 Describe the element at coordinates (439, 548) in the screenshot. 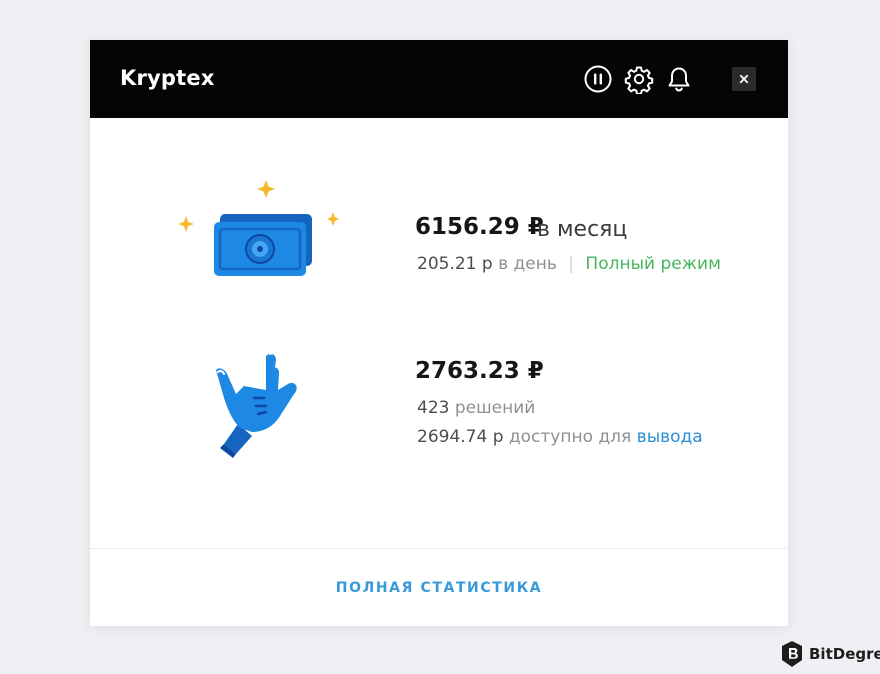

I see `footer-divider` at that location.